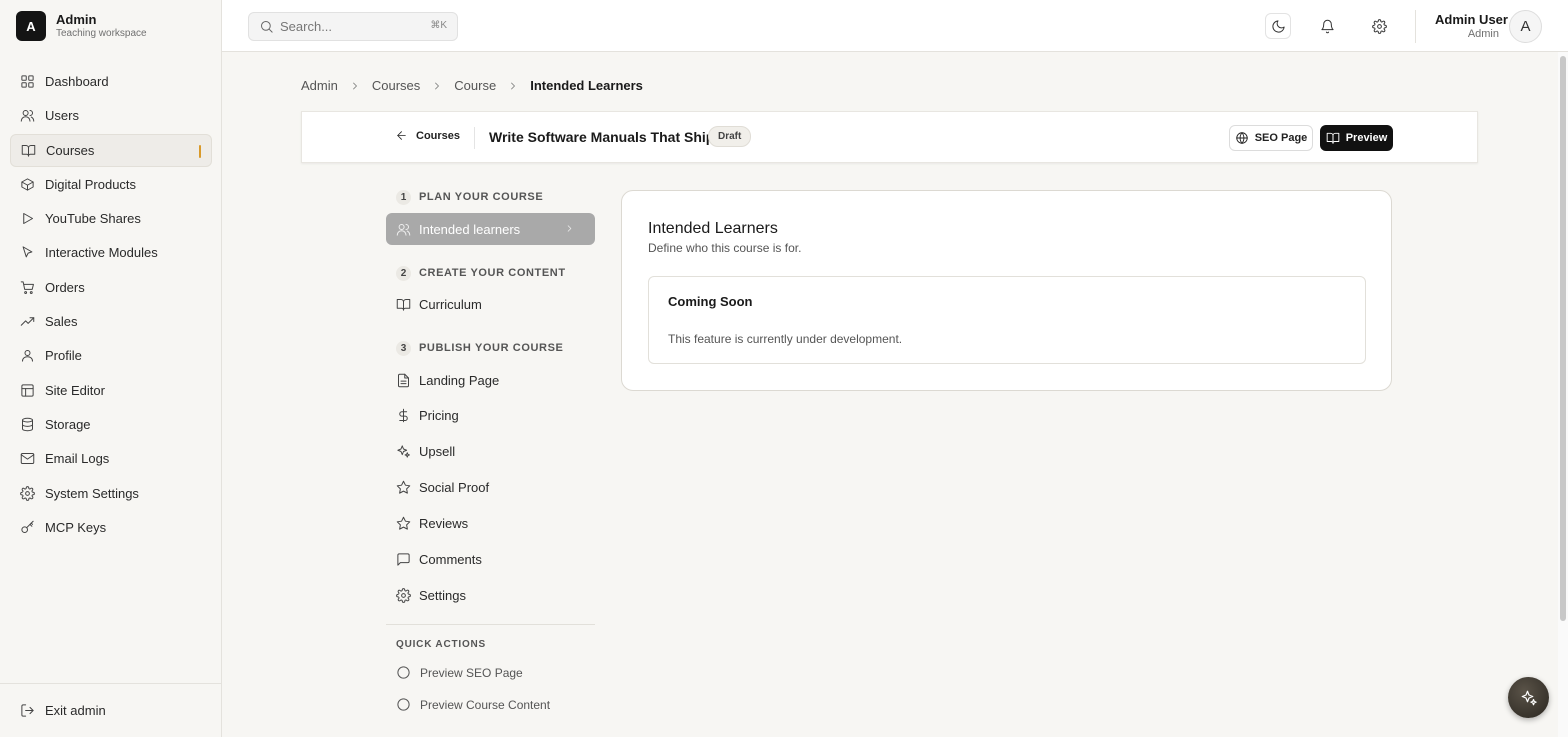 This screenshot has width=1568, height=737. I want to click on sidebar-item-email-logs: Email Logs, so click(111, 458).